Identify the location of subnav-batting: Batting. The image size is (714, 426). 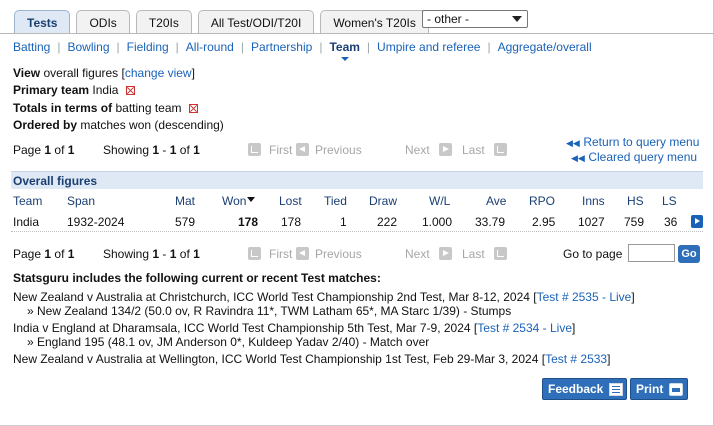
(31, 47).